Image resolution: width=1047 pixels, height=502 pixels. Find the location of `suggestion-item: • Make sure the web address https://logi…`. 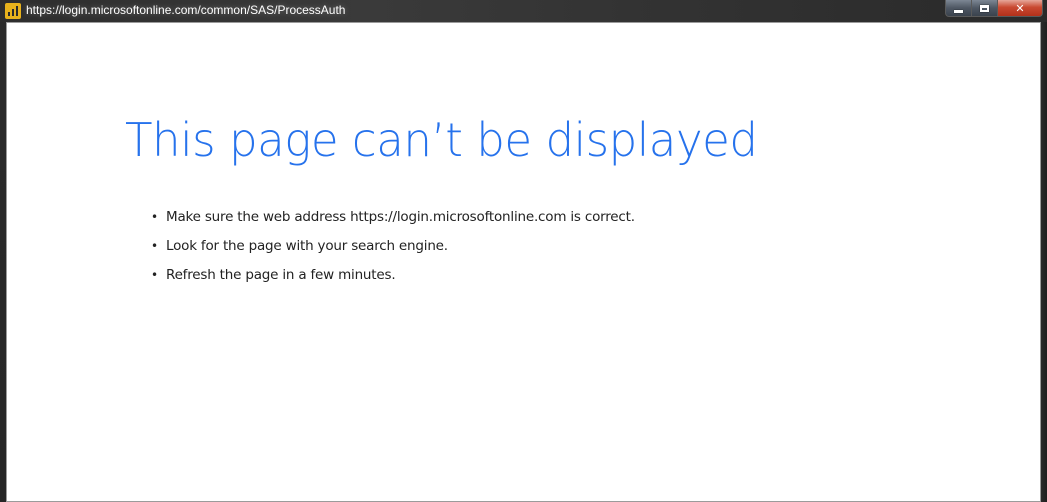

suggestion-item: • Make sure the web address https://logi… is located at coordinates (392, 219).